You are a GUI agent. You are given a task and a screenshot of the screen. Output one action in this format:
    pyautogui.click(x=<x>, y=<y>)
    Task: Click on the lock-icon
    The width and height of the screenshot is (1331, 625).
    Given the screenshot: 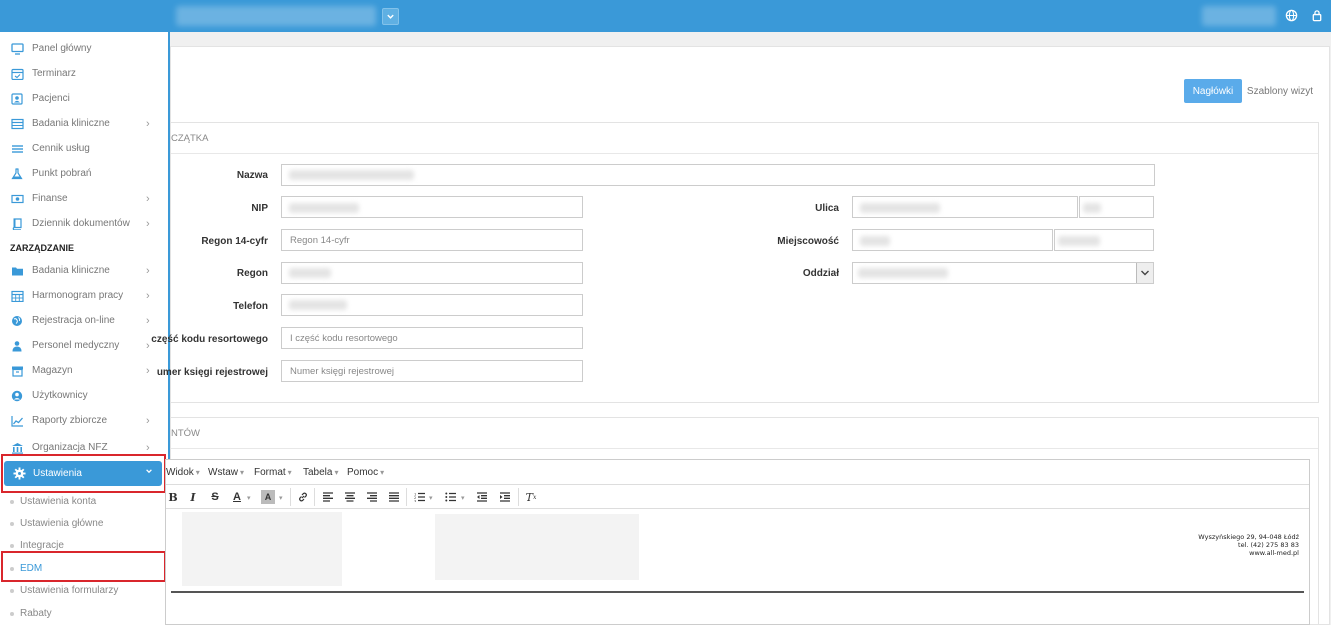 What is the action you would take?
    pyautogui.click(x=1318, y=16)
    